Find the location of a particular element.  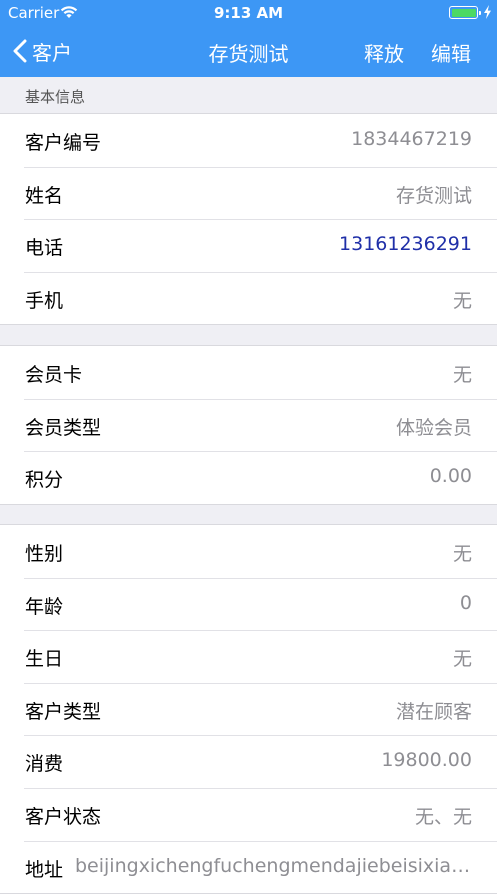

clock: 9:13 AM is located at coordinates (248, 13).